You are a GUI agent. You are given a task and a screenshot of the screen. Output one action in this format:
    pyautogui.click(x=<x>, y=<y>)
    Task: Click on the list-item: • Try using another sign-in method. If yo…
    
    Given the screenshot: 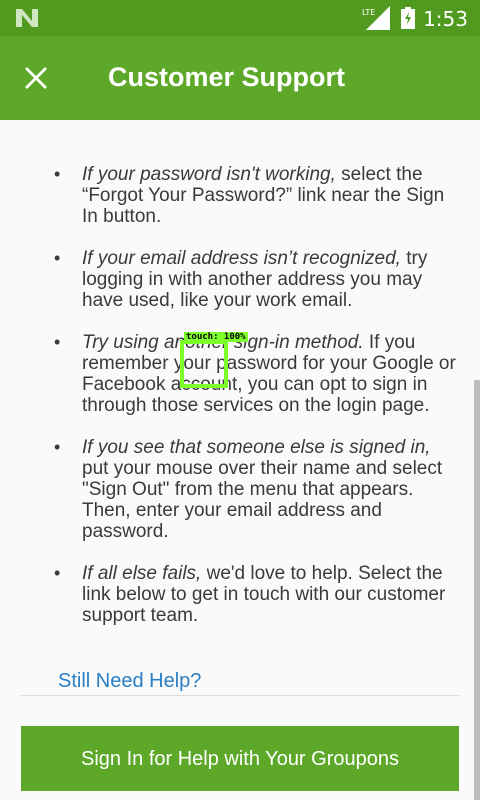 What is the action you would take?
    pyautogui.click(x=257, y=374)
    